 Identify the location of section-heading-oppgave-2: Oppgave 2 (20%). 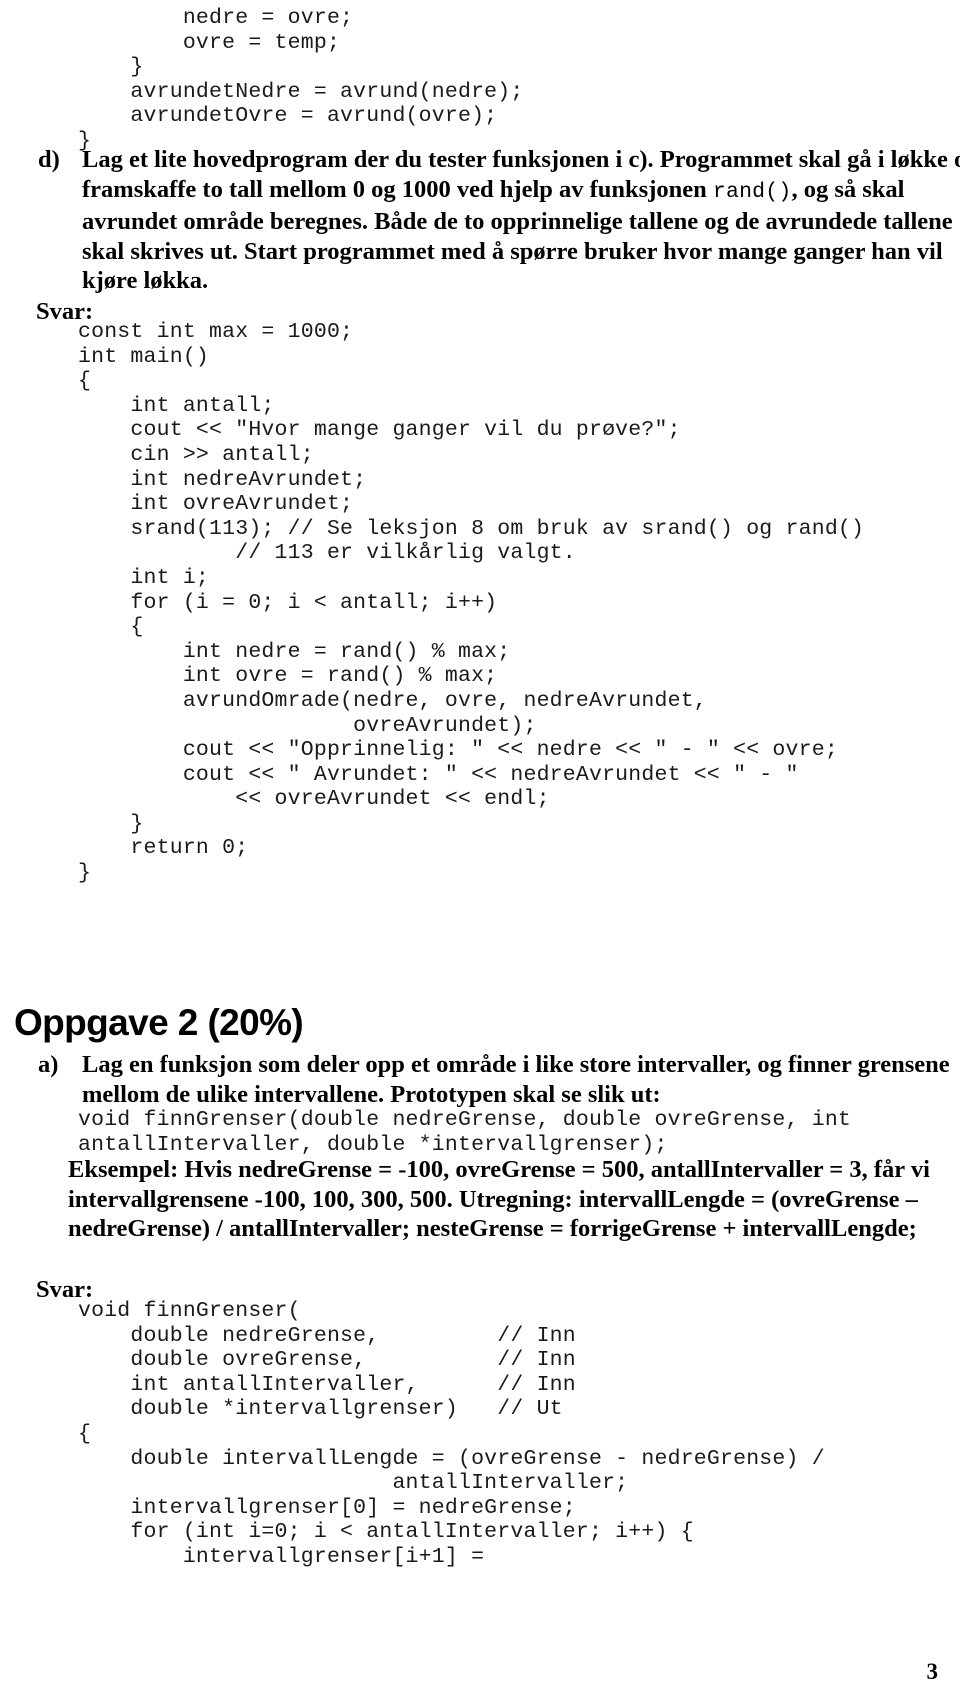
(159, 1022).